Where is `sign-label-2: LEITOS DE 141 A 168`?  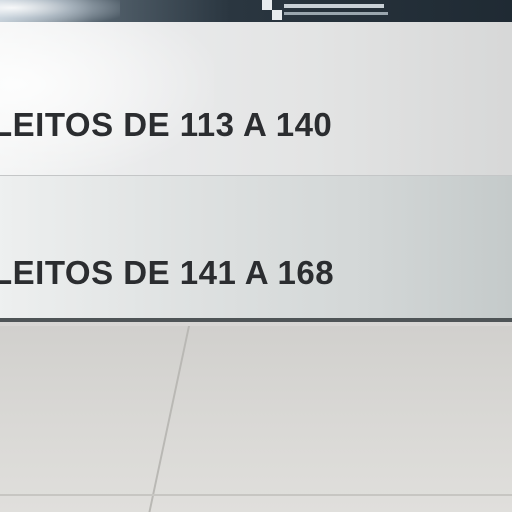 sign-label-2: LEITOS DE 141 A 168 is located at coordinates (167, 272).